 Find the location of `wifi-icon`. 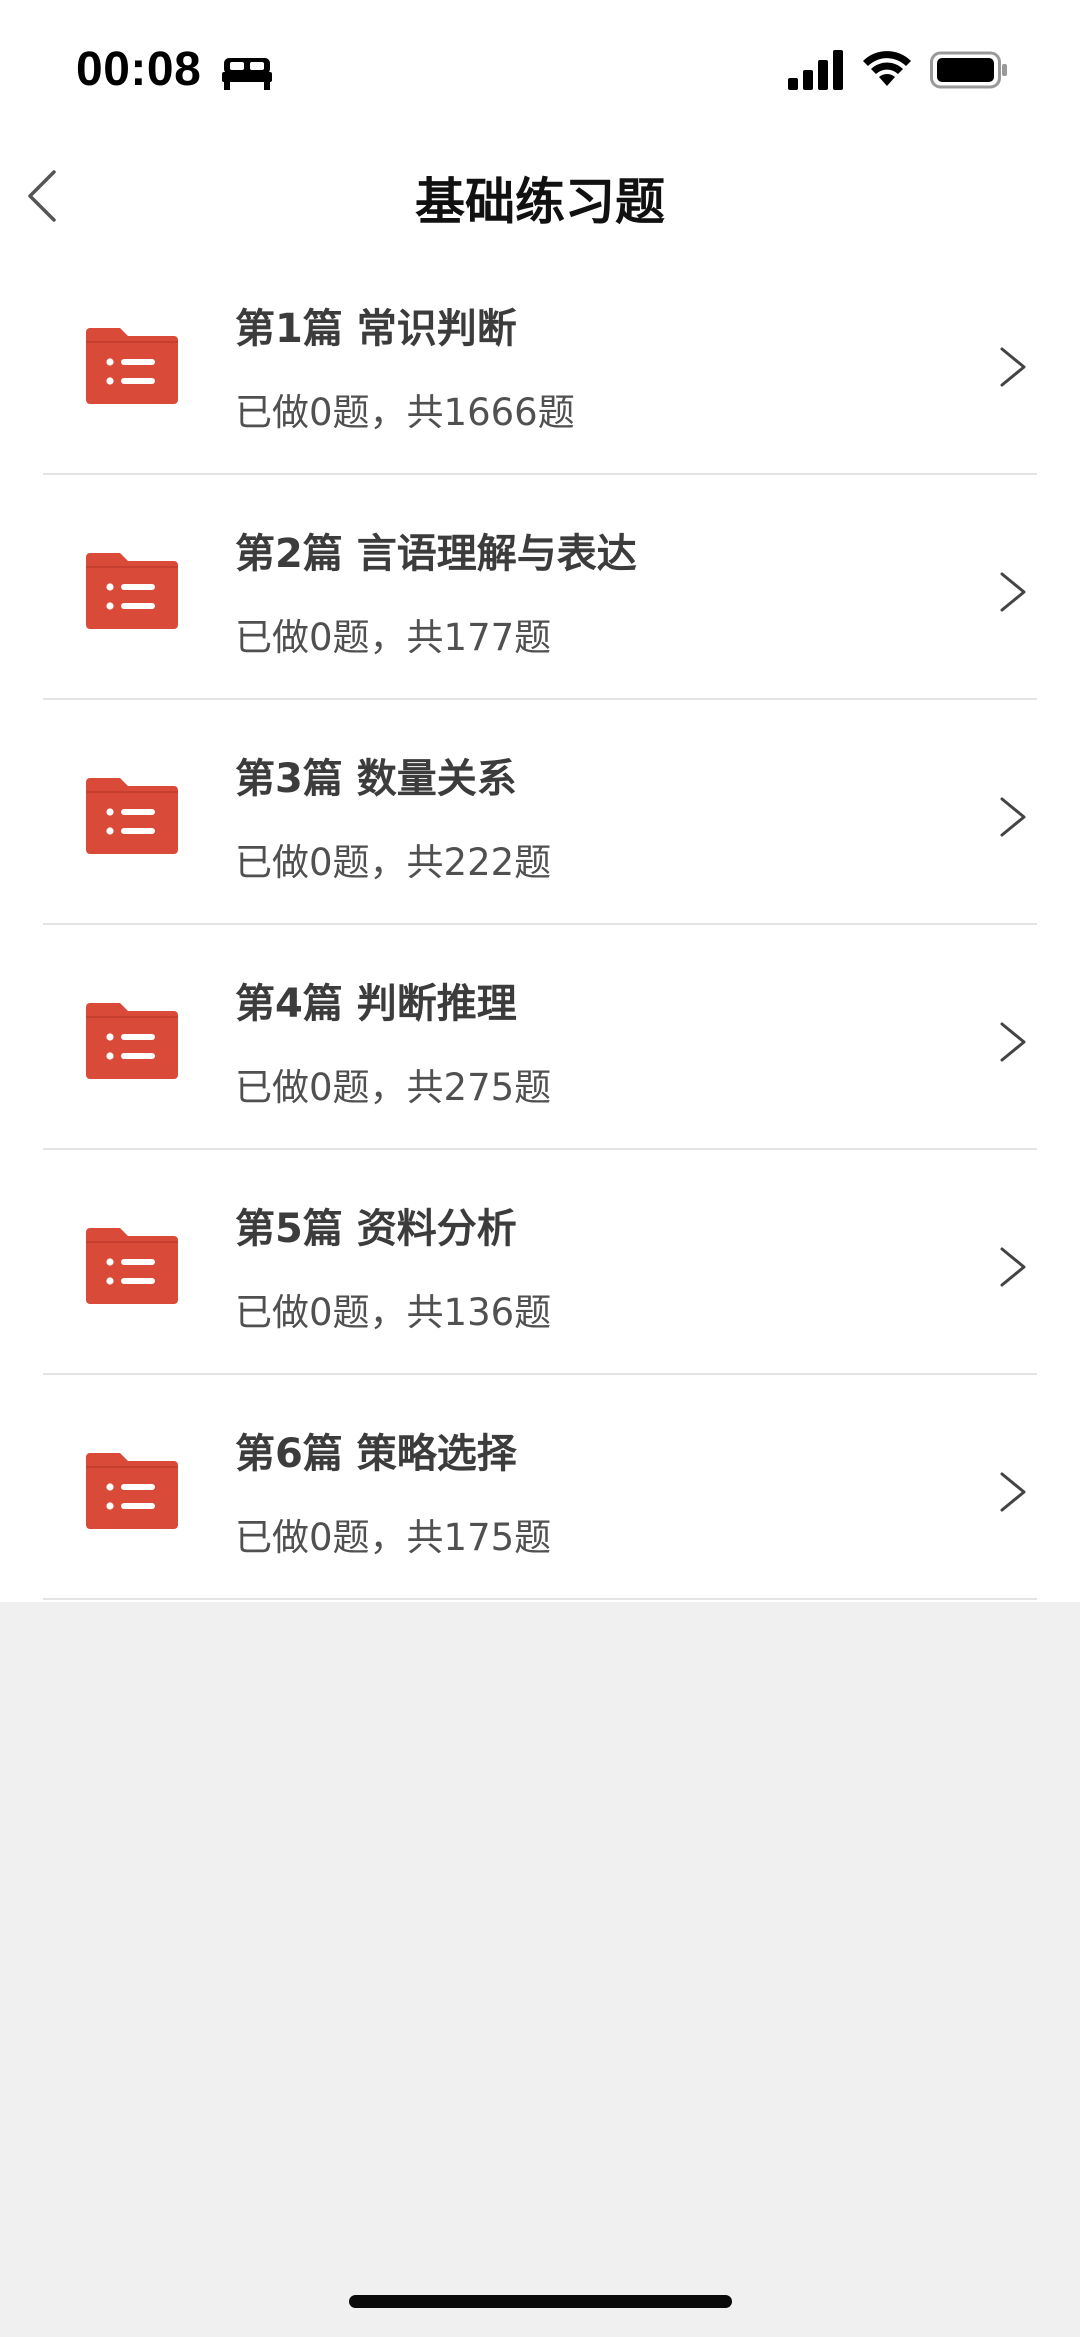

wifi-icon is located at coordinates (887, 68).